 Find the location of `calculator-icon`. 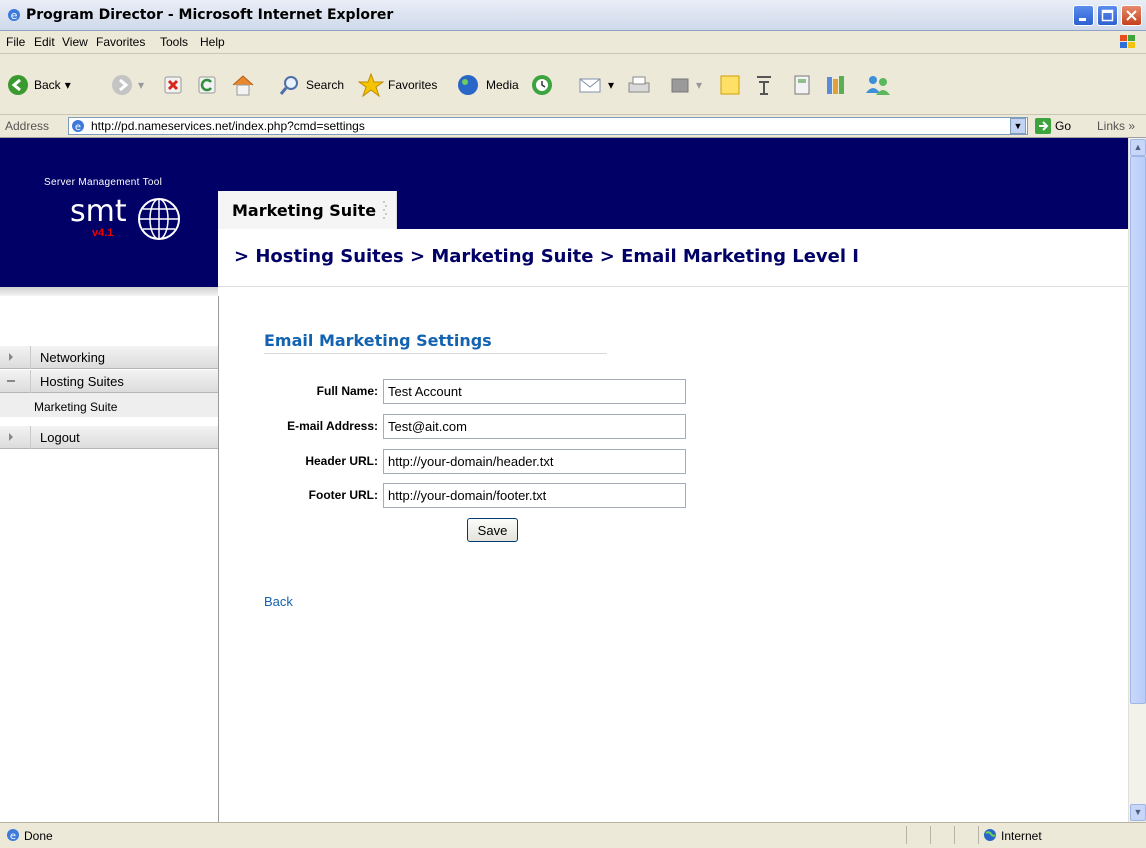

calculator-icon is located at coordinates (802, 85).